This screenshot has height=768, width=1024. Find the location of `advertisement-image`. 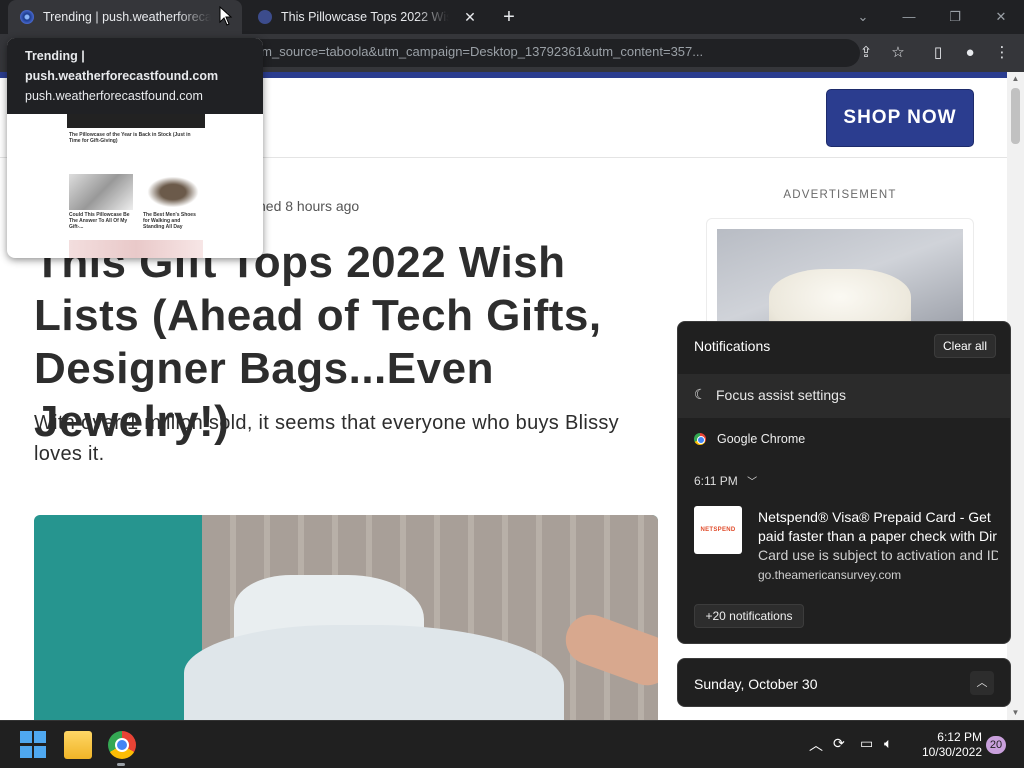

advertisement-image is located at coordinates (840, 278).